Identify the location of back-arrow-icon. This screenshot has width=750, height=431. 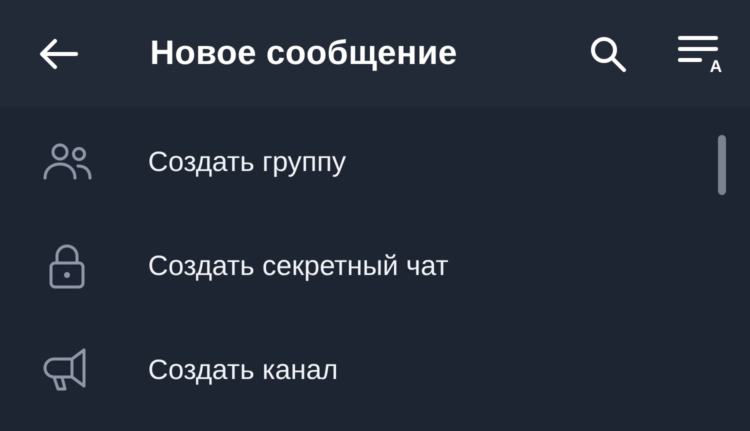
(58, 54).